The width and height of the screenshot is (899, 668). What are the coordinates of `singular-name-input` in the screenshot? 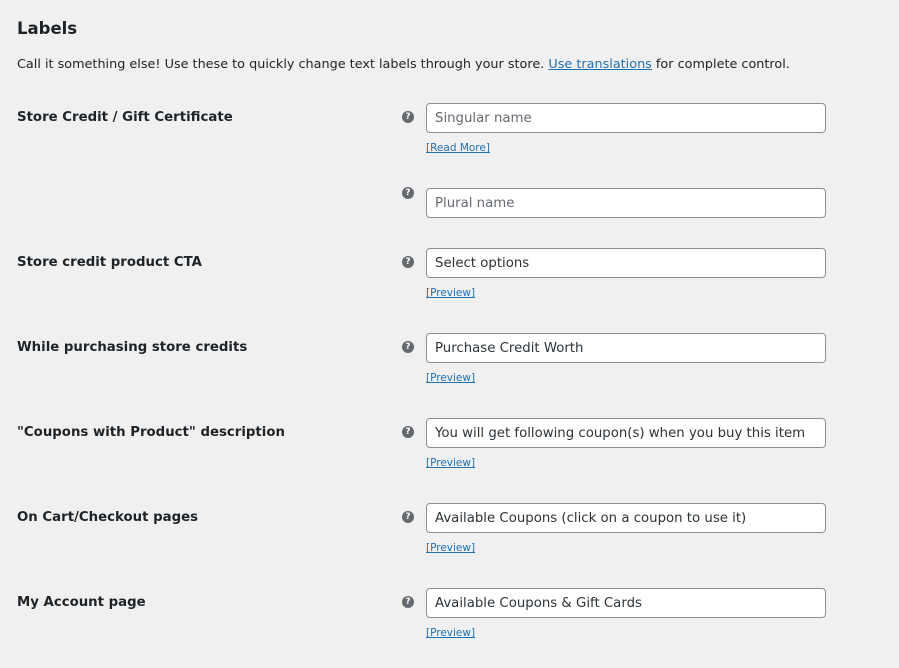 It's located at (626, 118).